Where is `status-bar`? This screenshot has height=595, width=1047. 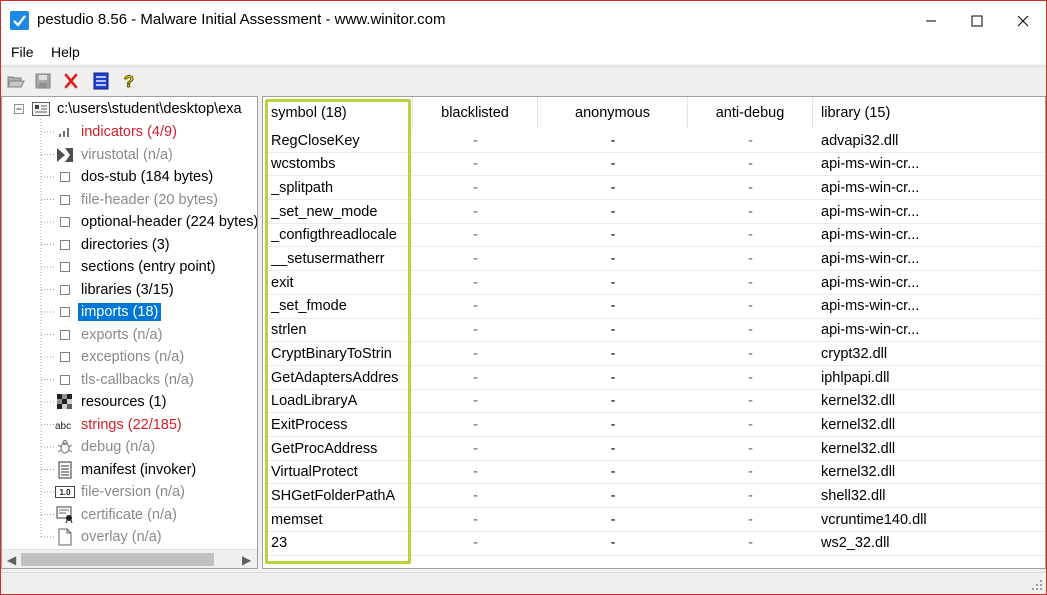 status-bar is located at coordinates (523, 583).